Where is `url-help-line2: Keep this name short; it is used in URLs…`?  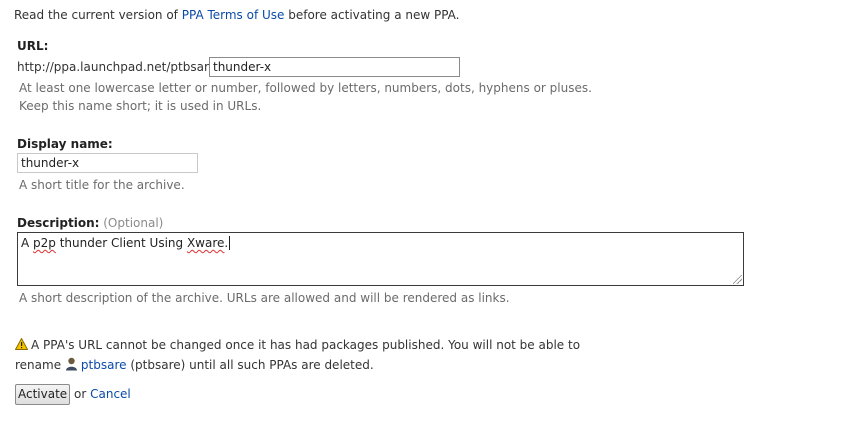
url-help-line2: Keep this name short; it is used in URLs… is located at coordinates (140, 106).